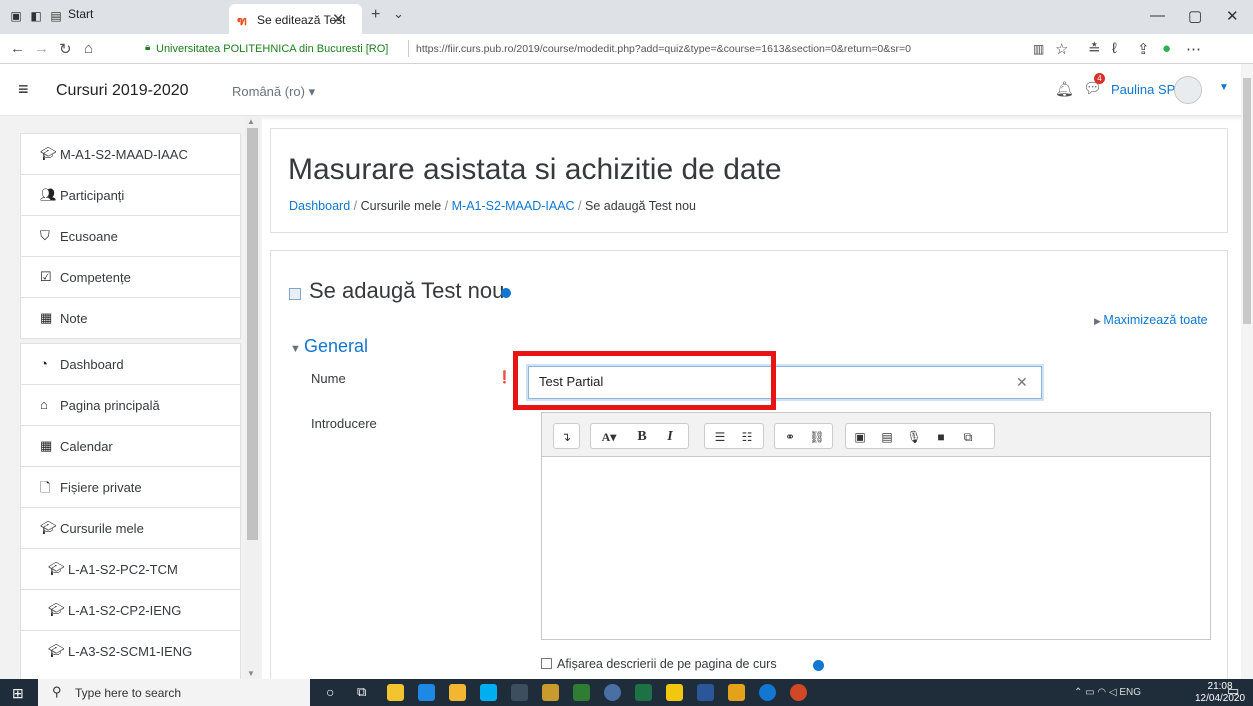  What do you see at coordinates (720, 437) in the screenshot?
I see `unordered-list-icon: ☰` at bounding box center [720, 437].